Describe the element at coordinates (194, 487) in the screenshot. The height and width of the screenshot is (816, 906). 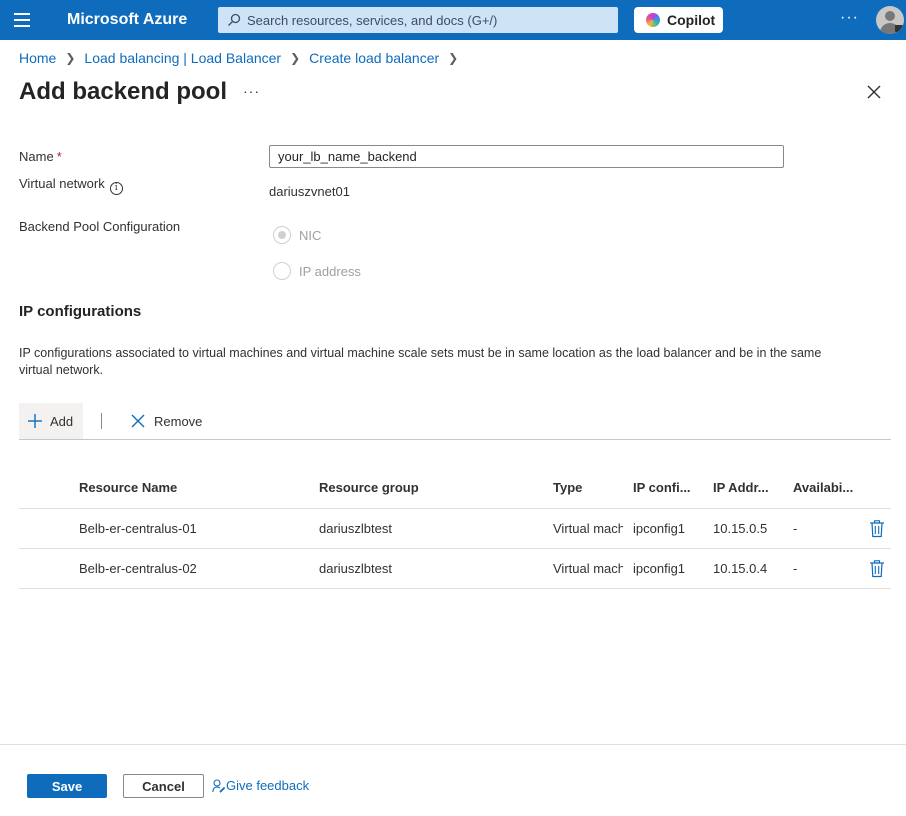
I see `column-header: Resource Name` at that location.